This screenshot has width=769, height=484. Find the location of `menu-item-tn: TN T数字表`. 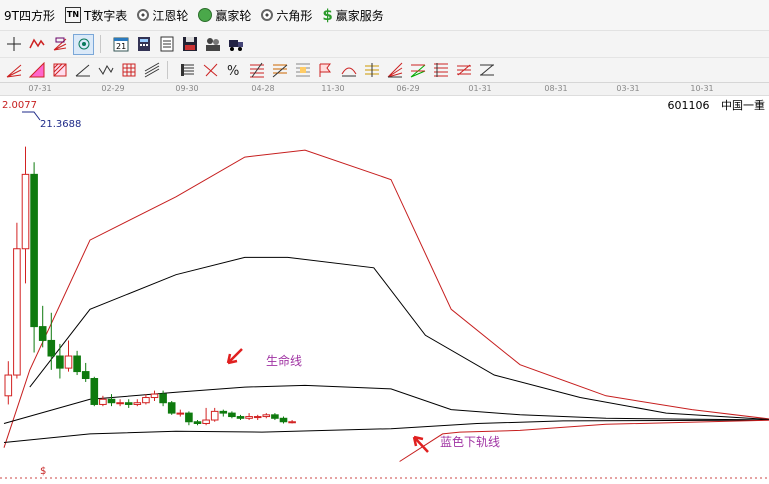

menu-item-tn: TN T数字表 is located at coordinates (97, 15).